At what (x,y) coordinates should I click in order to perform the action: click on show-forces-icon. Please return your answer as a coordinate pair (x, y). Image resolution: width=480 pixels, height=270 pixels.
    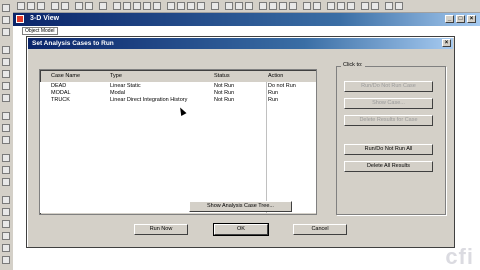
    Looking at the image, I should click on (283, 6).